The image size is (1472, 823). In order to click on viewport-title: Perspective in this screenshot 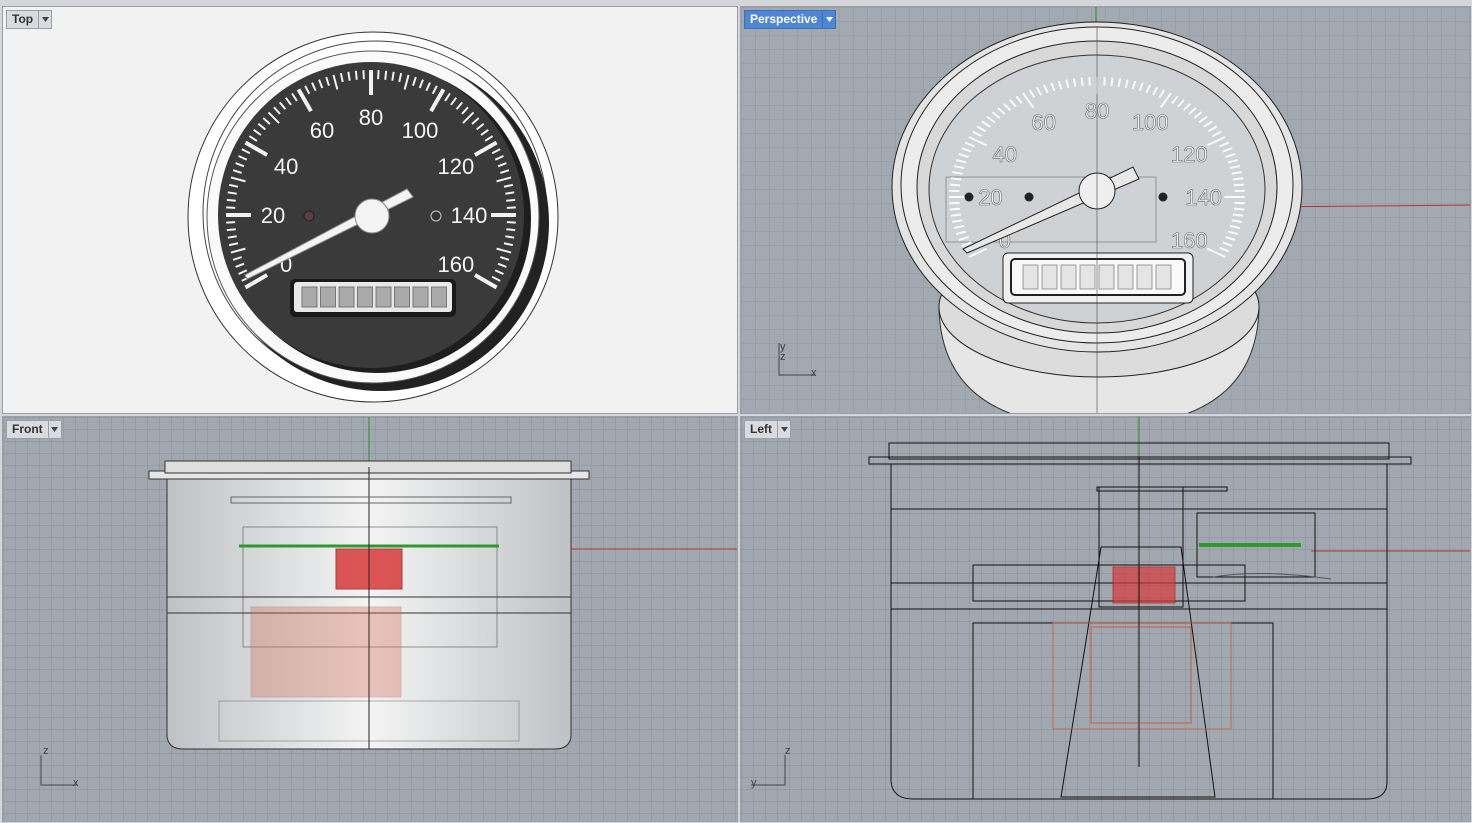, I will do `click(784, 19)`.